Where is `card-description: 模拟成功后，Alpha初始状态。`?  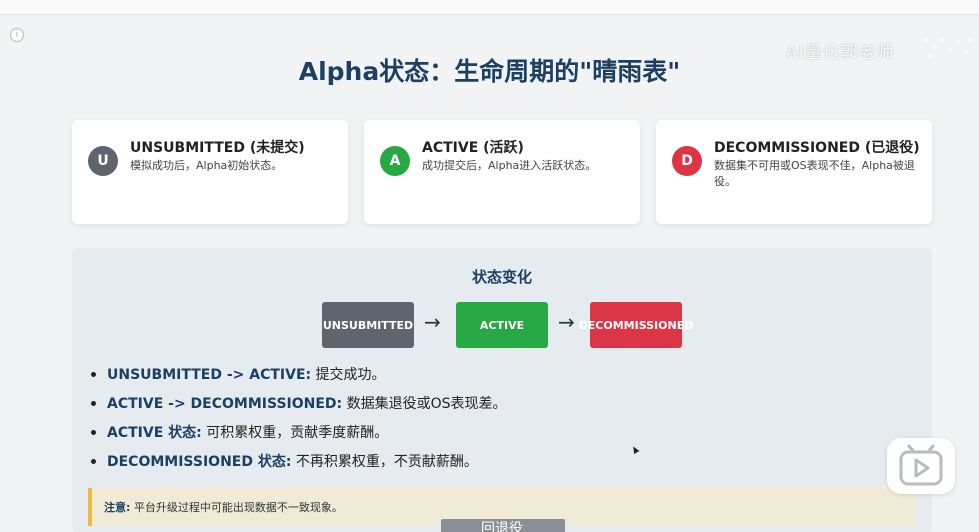 card-description: 模拟成功后，Alpha初始状态。 is located at coordinates (206, 165).